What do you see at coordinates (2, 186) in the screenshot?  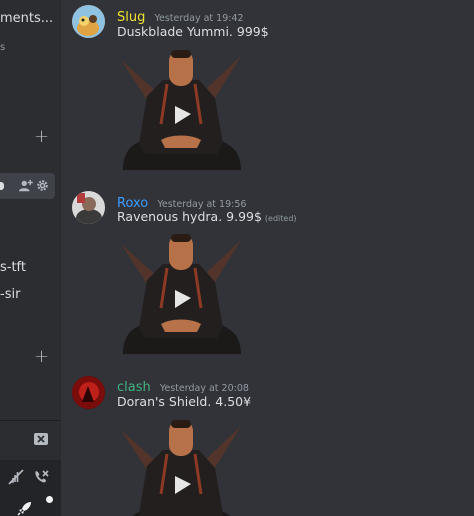 I see `unread-indicator` at bounding box center [2, 186].